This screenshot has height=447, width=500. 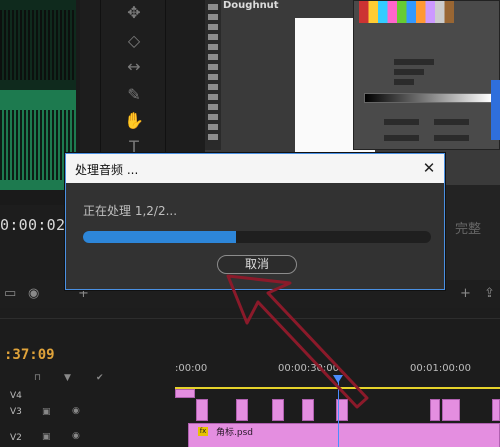 What do you see at coordinates (426, 75) in the screenshot?
I see `ps-gradient-panel` at bounding box center [426, 75].